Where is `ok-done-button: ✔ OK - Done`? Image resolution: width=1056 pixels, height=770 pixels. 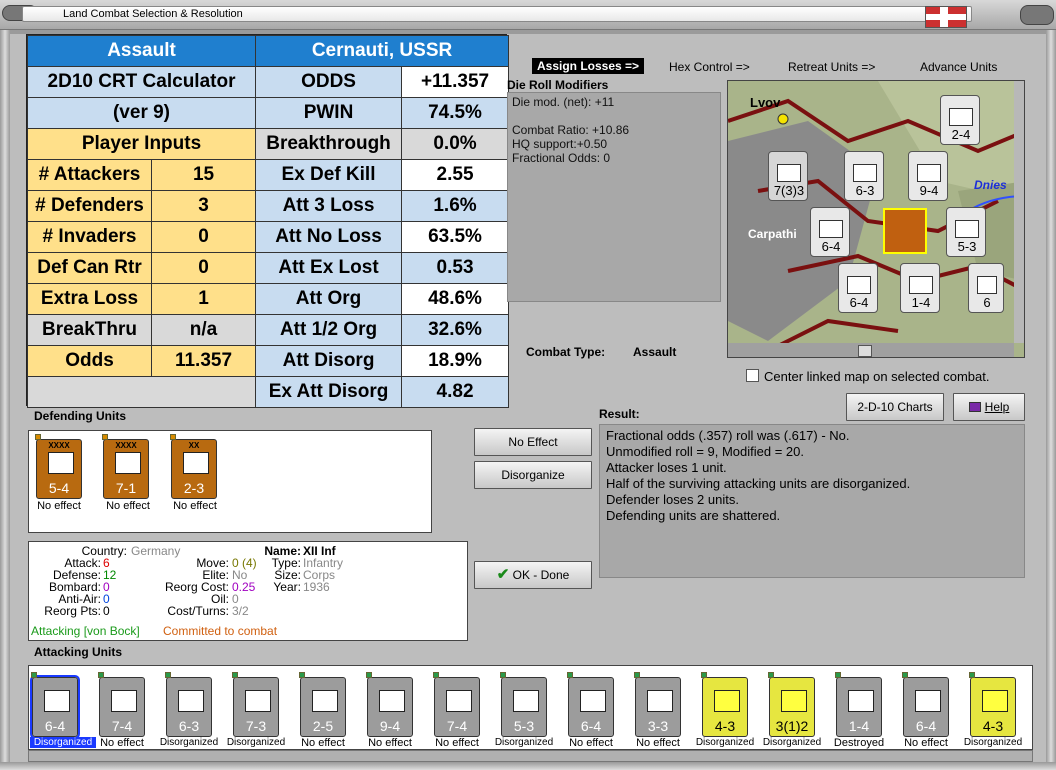 ok-done-button: ✔ OK - Done is located at coordinates (533, 575).